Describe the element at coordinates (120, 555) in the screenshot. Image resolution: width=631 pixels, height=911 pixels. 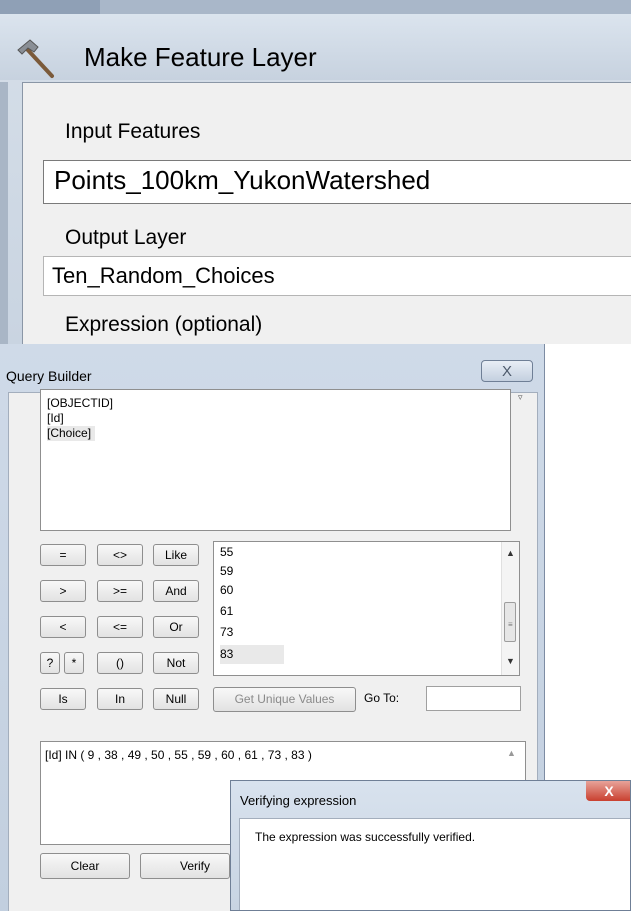
I see `not-equals-button: <>` at that location.